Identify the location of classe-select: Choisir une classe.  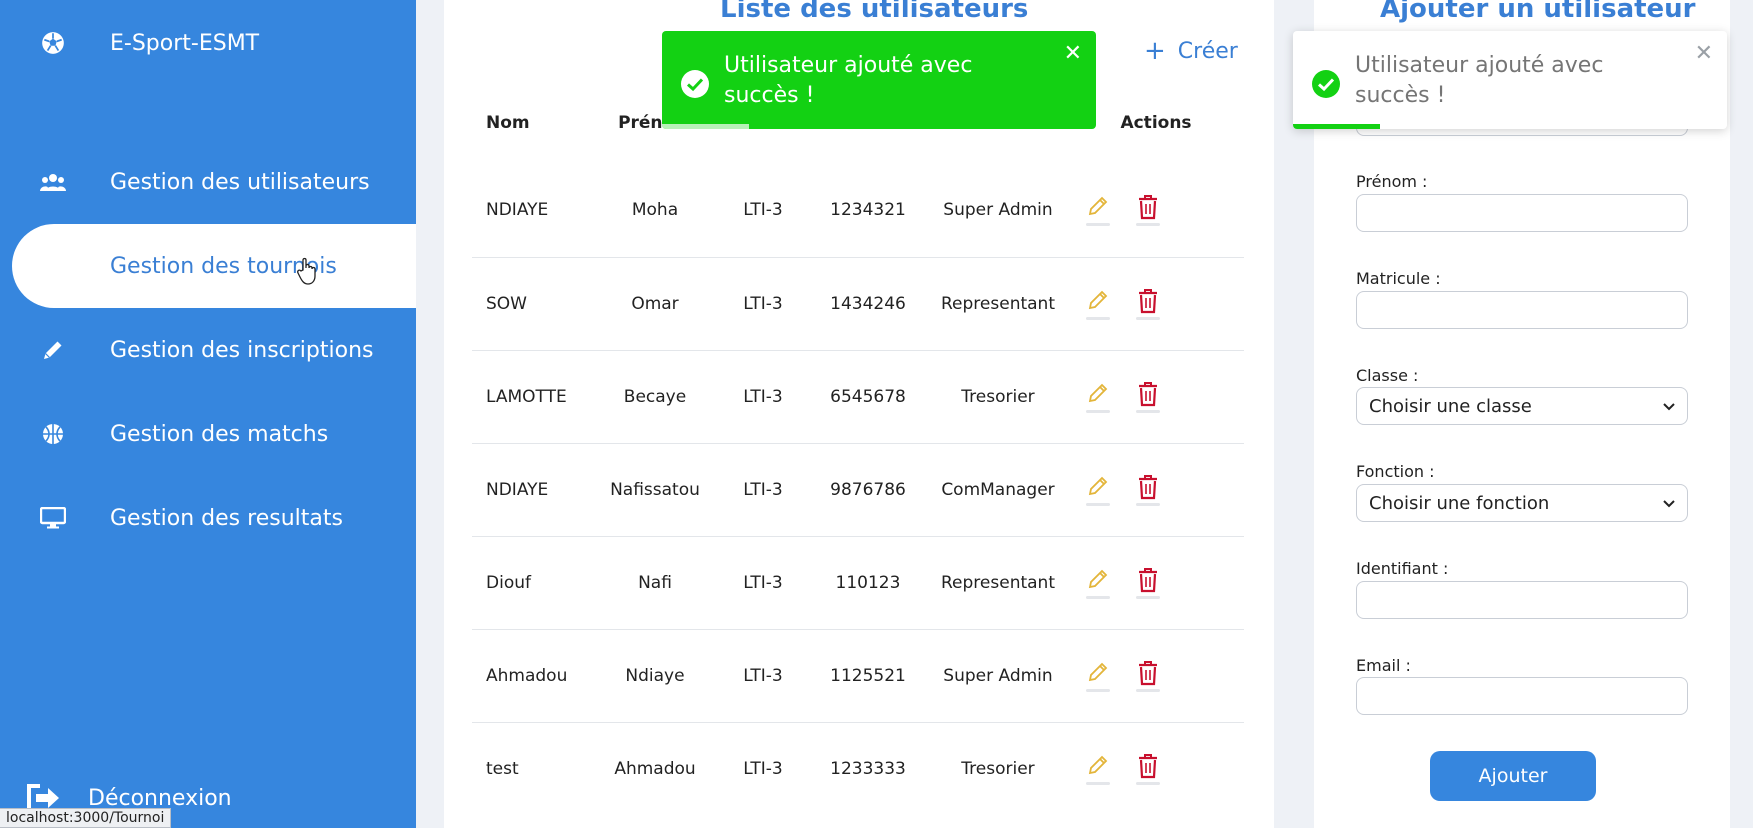
(1522, 406).